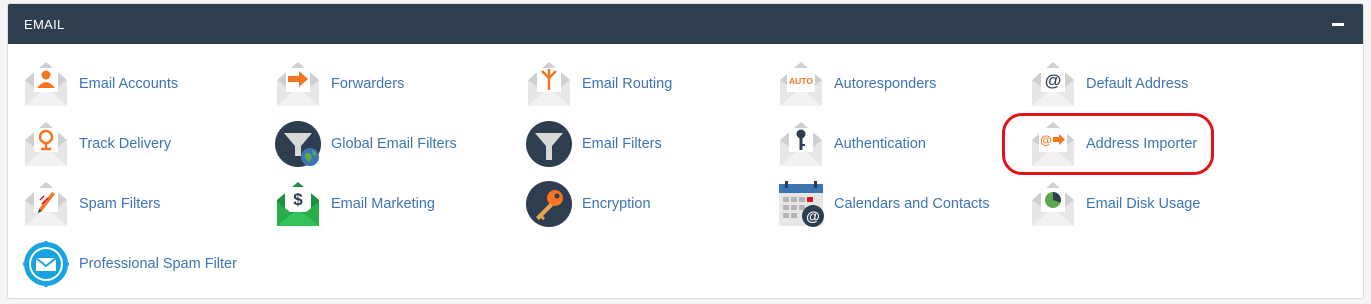 The width and height of the screenshot is (1371, 304). Describe the element at coordinates (627, 84) in the screenshot. I see `item-label: Email Routing` at that location.